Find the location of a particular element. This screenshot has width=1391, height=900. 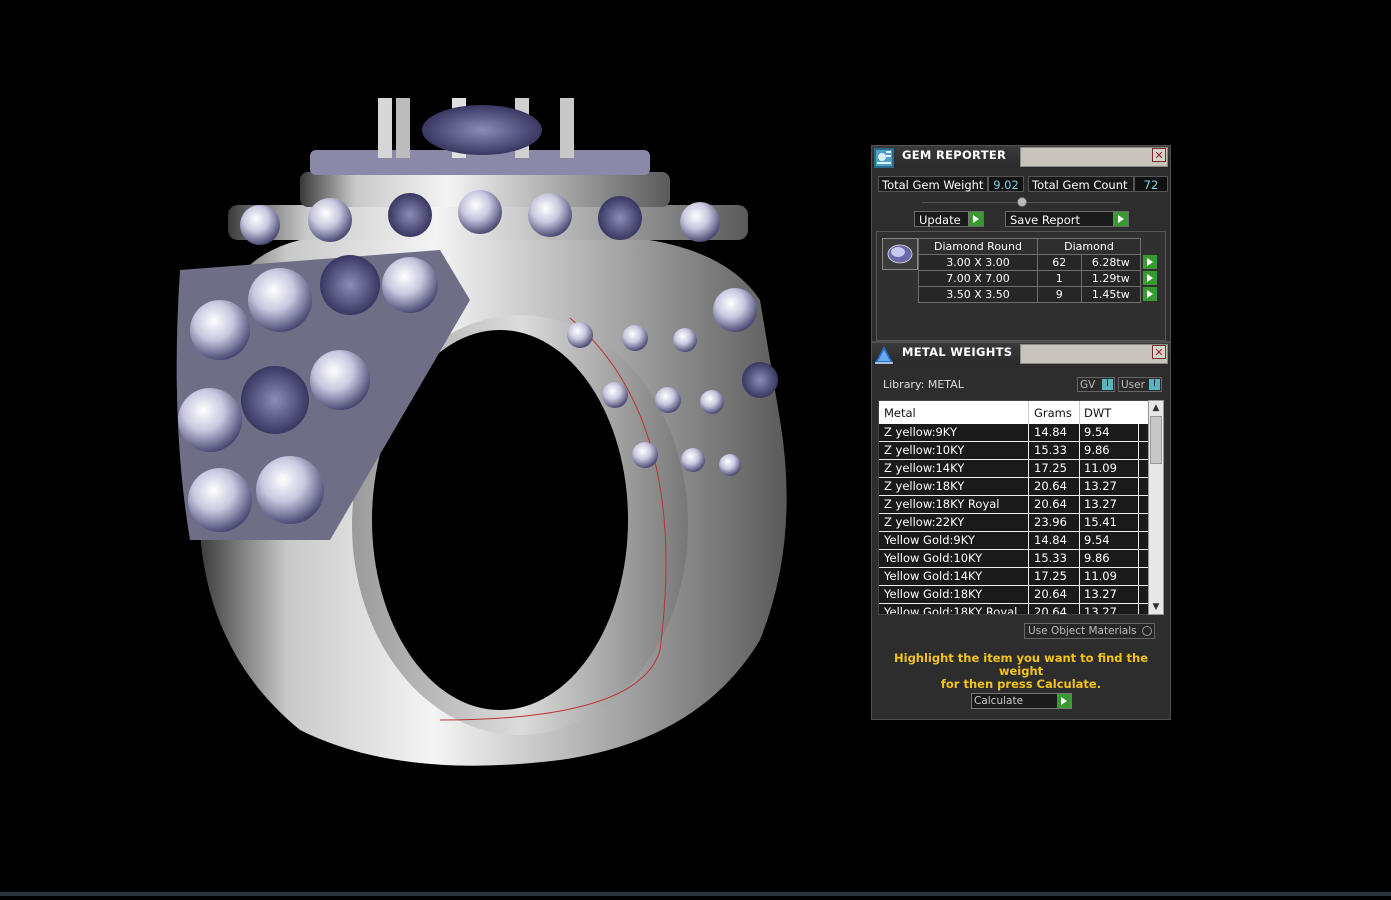

gem-row: 7.00 X 7.00 1 1.29tw is located at coordinates (1038, 278).